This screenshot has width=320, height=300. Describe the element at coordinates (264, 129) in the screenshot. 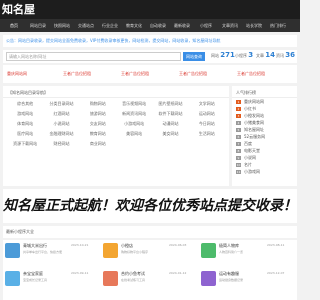

I see `sidebar-item: 5 知名屋网址` at that location.